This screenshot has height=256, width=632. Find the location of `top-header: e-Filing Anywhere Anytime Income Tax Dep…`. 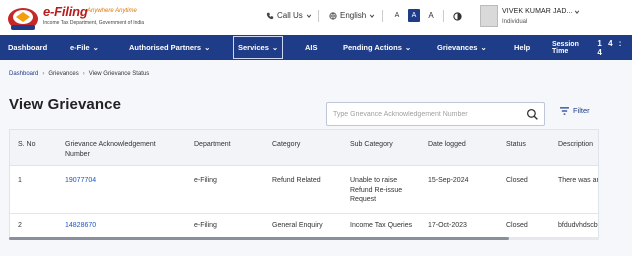

top-header: e-Filing Anywhere Anytime Income Tax Dep… is located at coordinates (316, 17).